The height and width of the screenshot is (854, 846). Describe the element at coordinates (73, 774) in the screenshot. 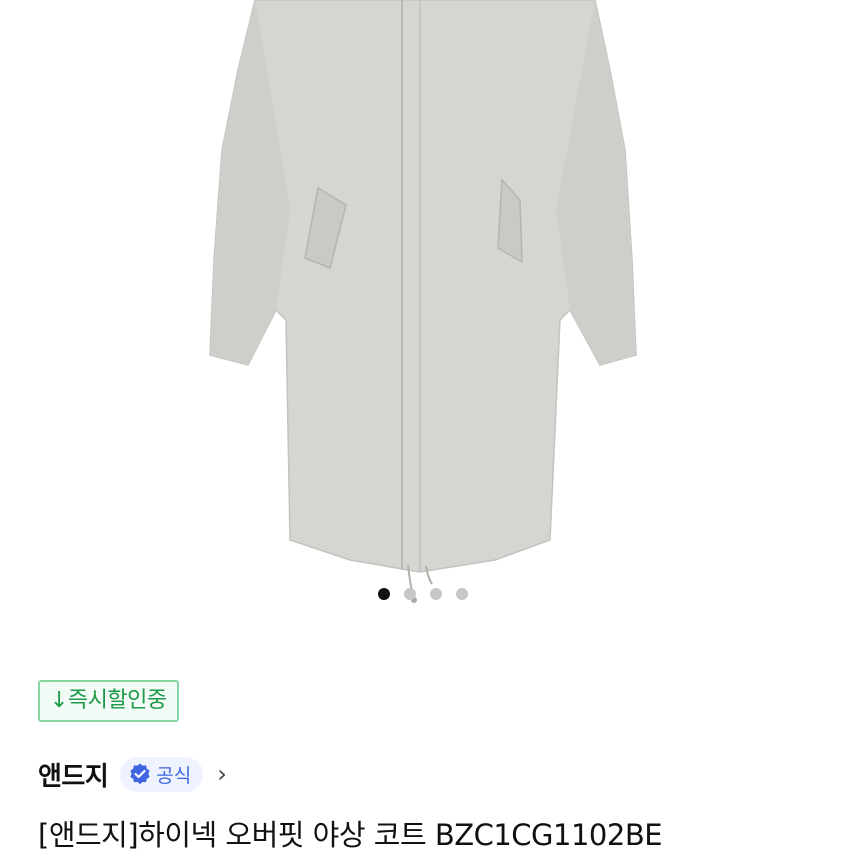

I see `brand-name: 앤드지` at that location.